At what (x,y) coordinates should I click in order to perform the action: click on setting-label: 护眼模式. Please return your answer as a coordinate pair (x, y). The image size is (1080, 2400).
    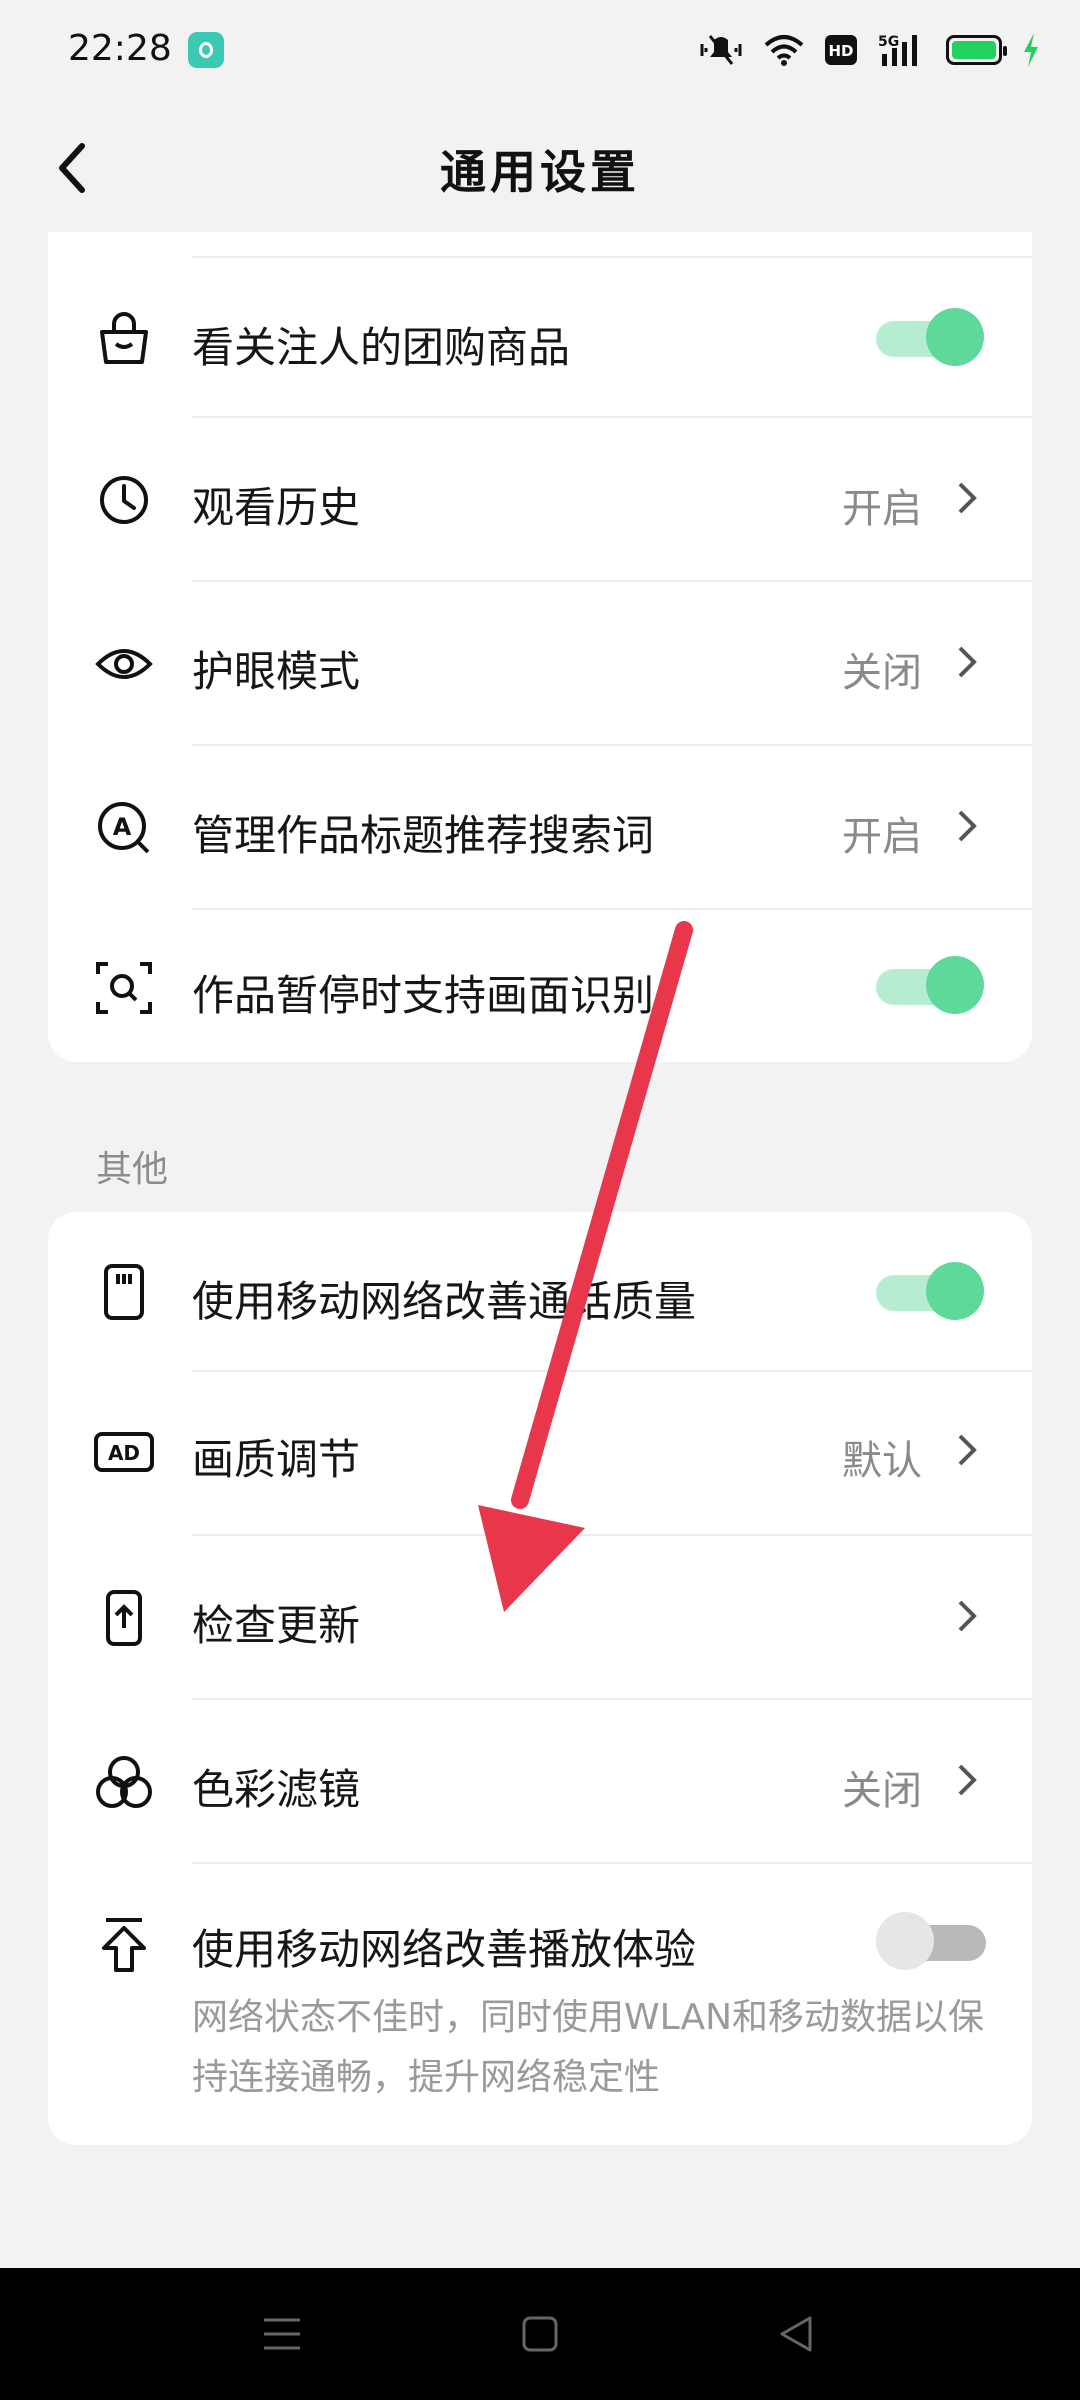
    Looking at the image, I should click on (276, 671).